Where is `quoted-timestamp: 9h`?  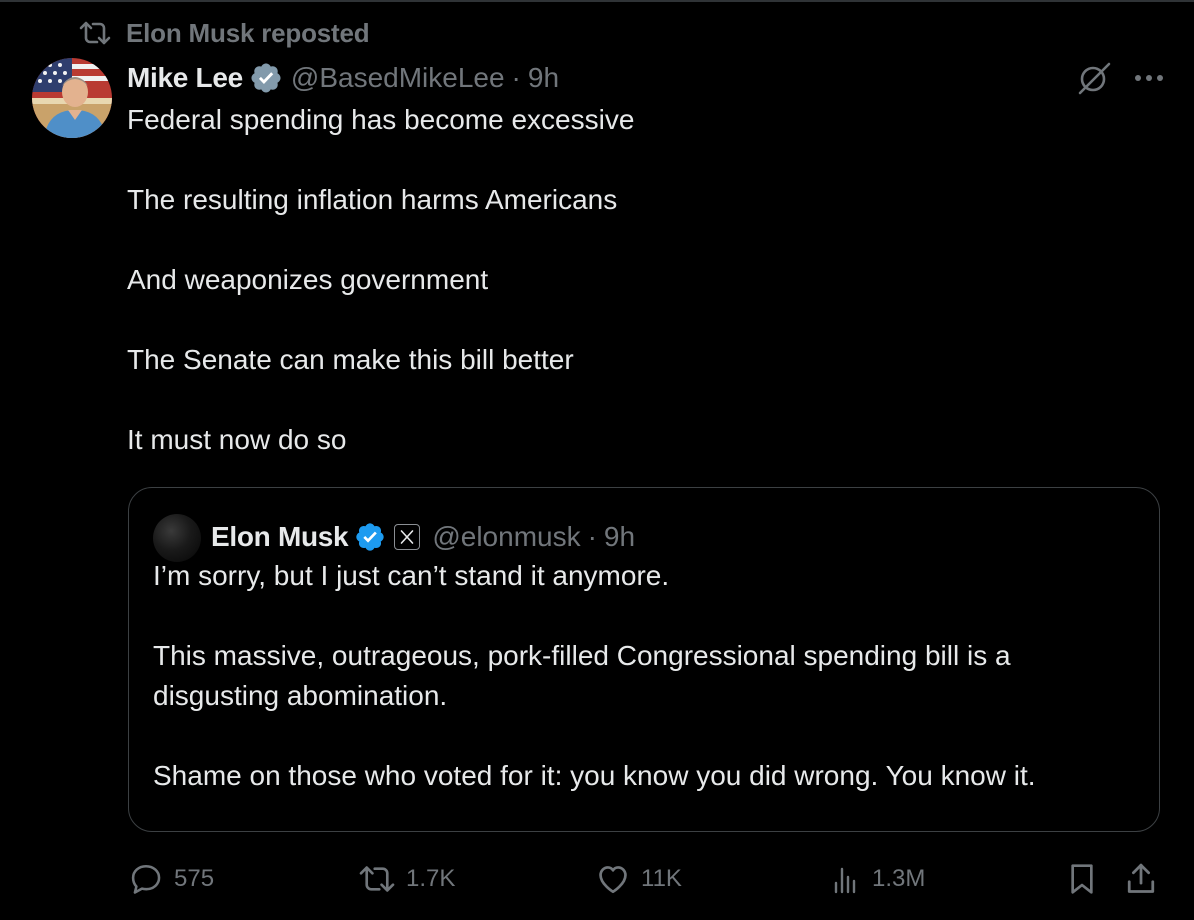 quoted-timestamp: 9h is located at coordinates (619, 537).